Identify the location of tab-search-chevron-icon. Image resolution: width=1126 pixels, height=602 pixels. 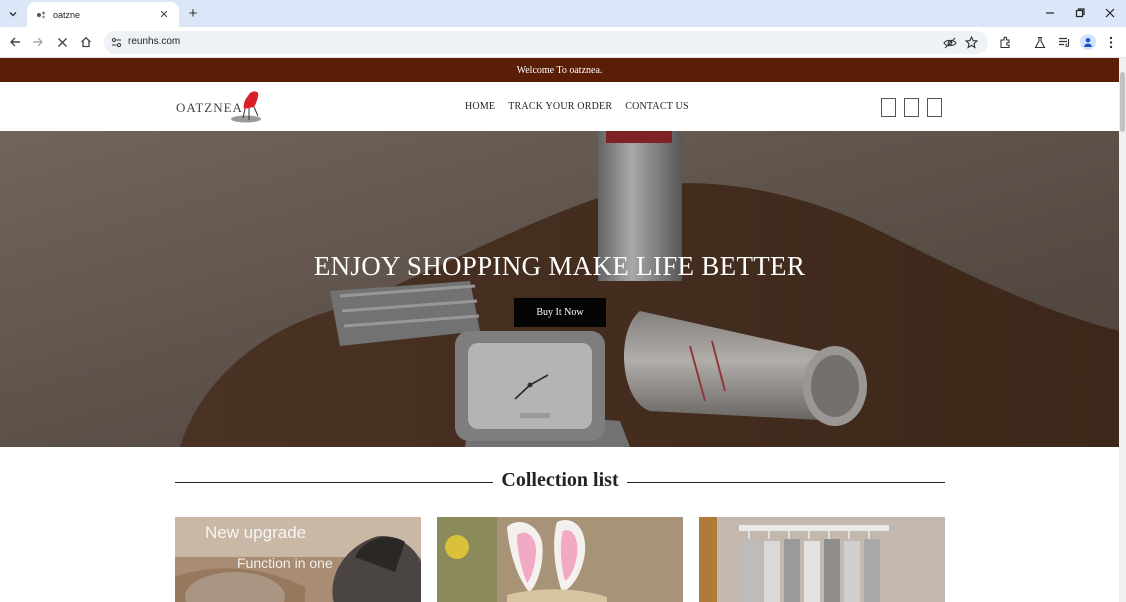
(13, 14).